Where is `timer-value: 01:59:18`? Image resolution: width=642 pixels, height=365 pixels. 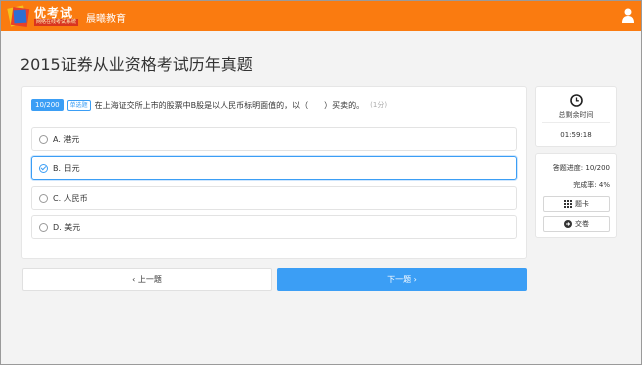 timer-value: 01:59:18 is located at coordinates (576, 135).